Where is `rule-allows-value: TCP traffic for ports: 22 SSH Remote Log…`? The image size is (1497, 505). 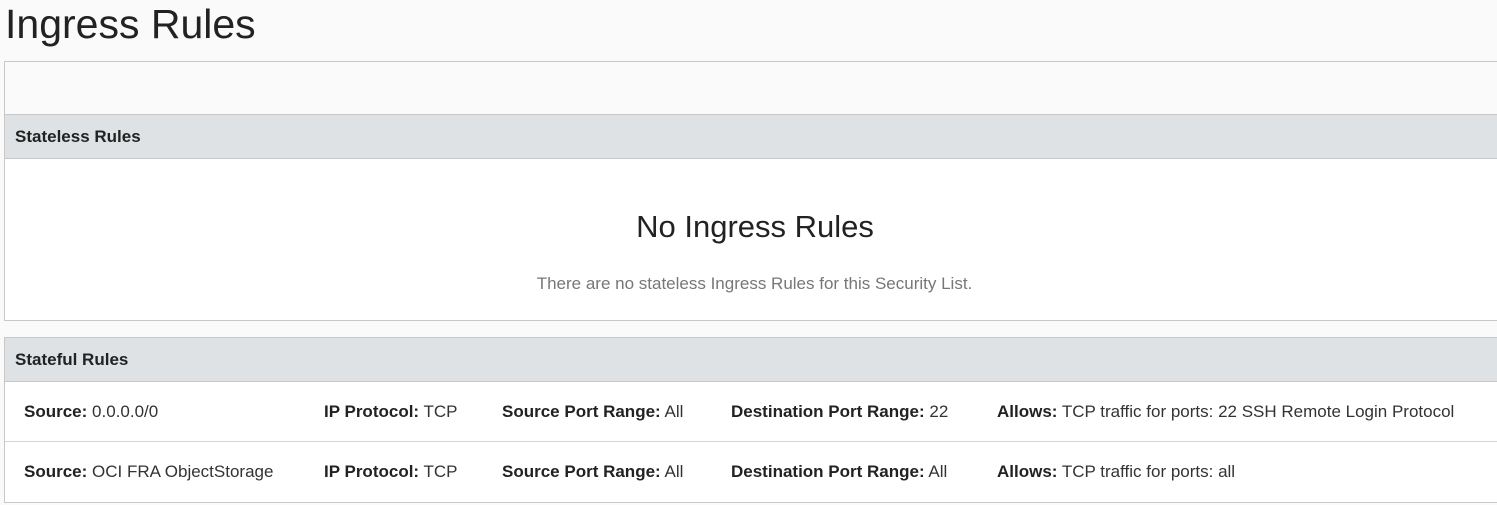 rule-allows-value: TCP traffic for ports: 22 SSH Remote Log… is located at coordinates (1258, 411).